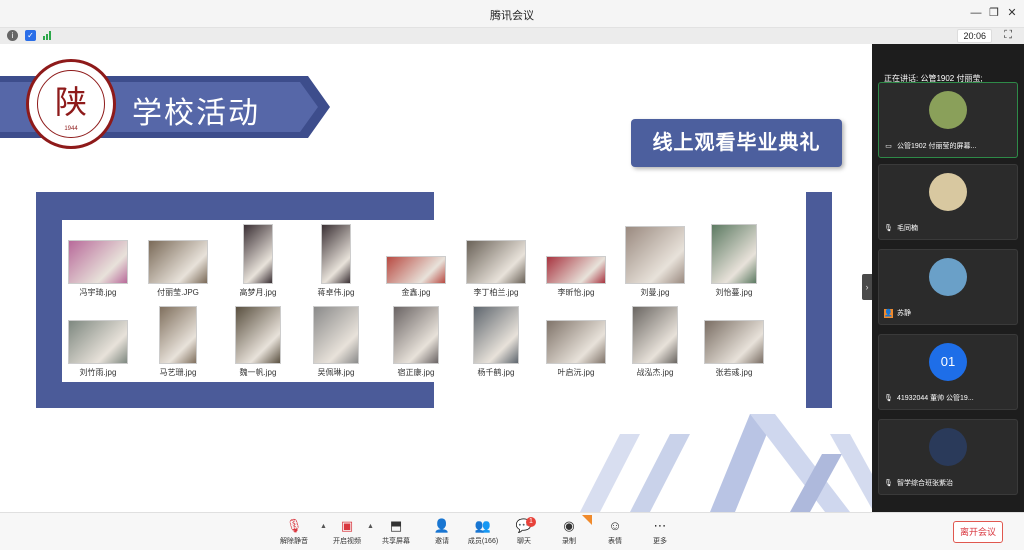 This screenshot has width=1024, height=550. What do you see at coordinates (483, 525) in the screenshot?
I see `members-icon: 👥` at bounding box center [483, 525].